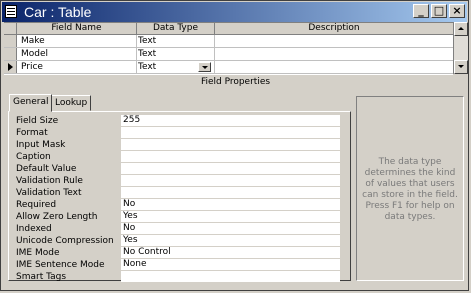  Describe the element at coordinates (77, 28) in the screenshot. I see `header-field-name: Field Name` at that location.